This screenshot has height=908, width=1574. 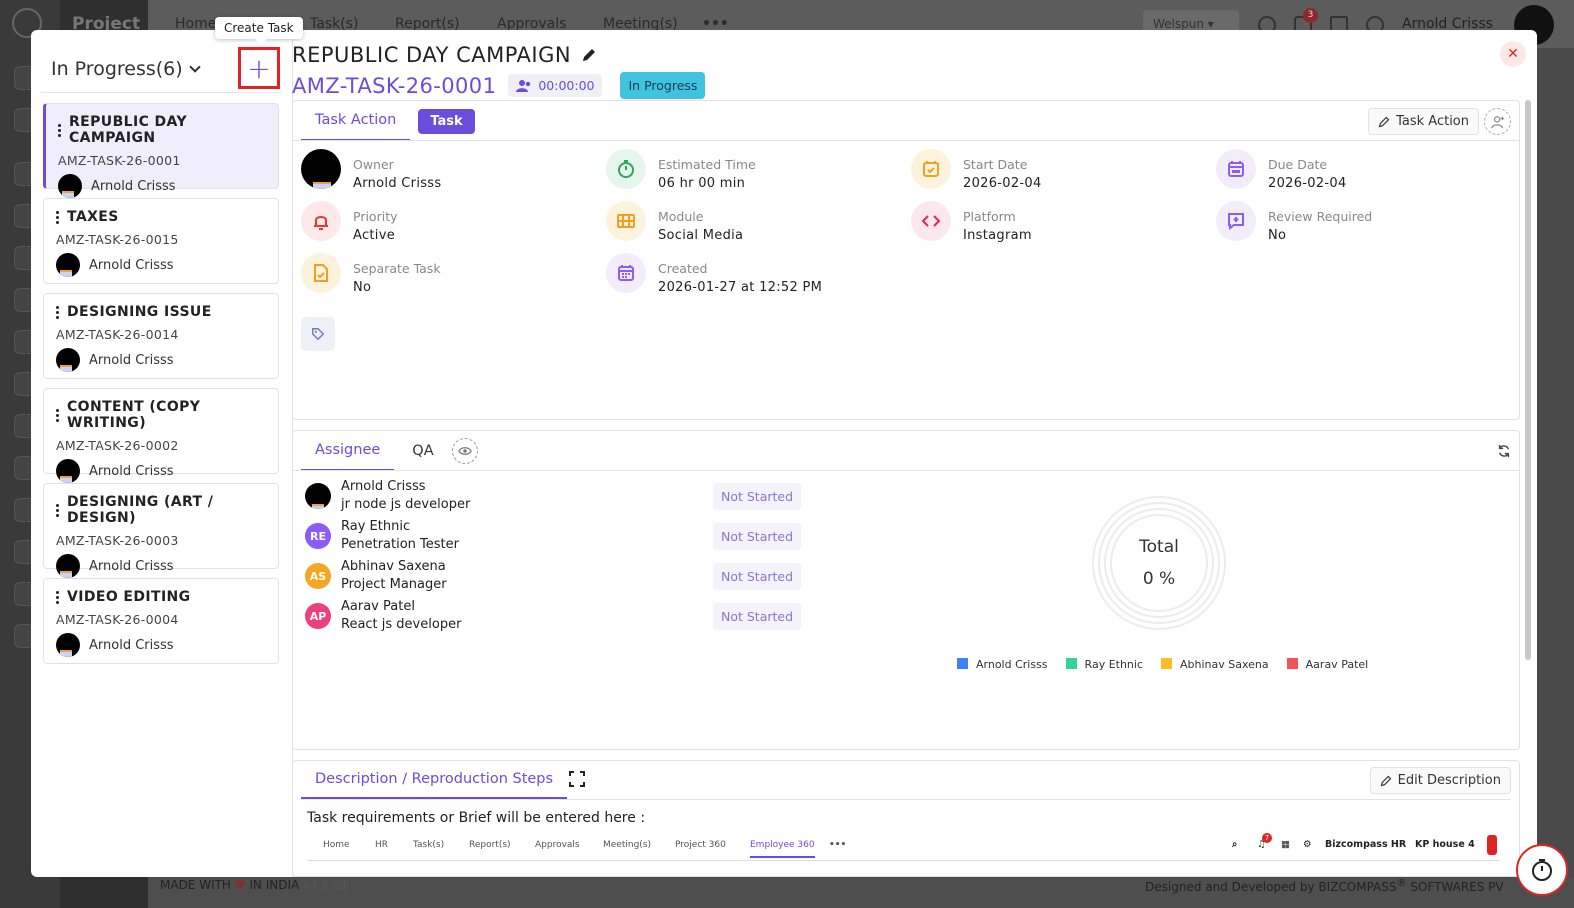 I want to click on tag-button, so click(x=318, y=334).